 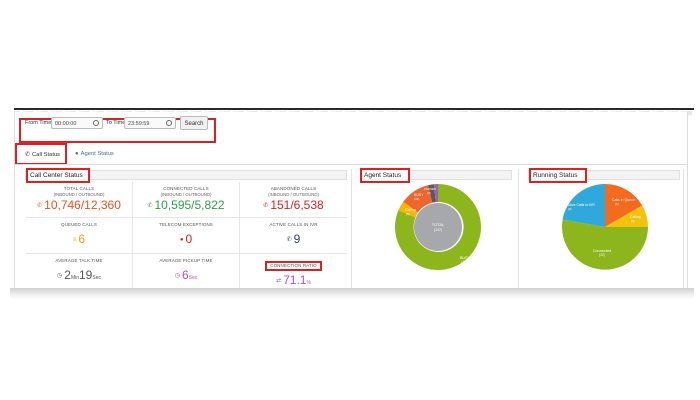 What do you see at coordinates (602, 255) in the screenshot?
I see `running-connected-value: (22)` at bounding box center [602, 255].